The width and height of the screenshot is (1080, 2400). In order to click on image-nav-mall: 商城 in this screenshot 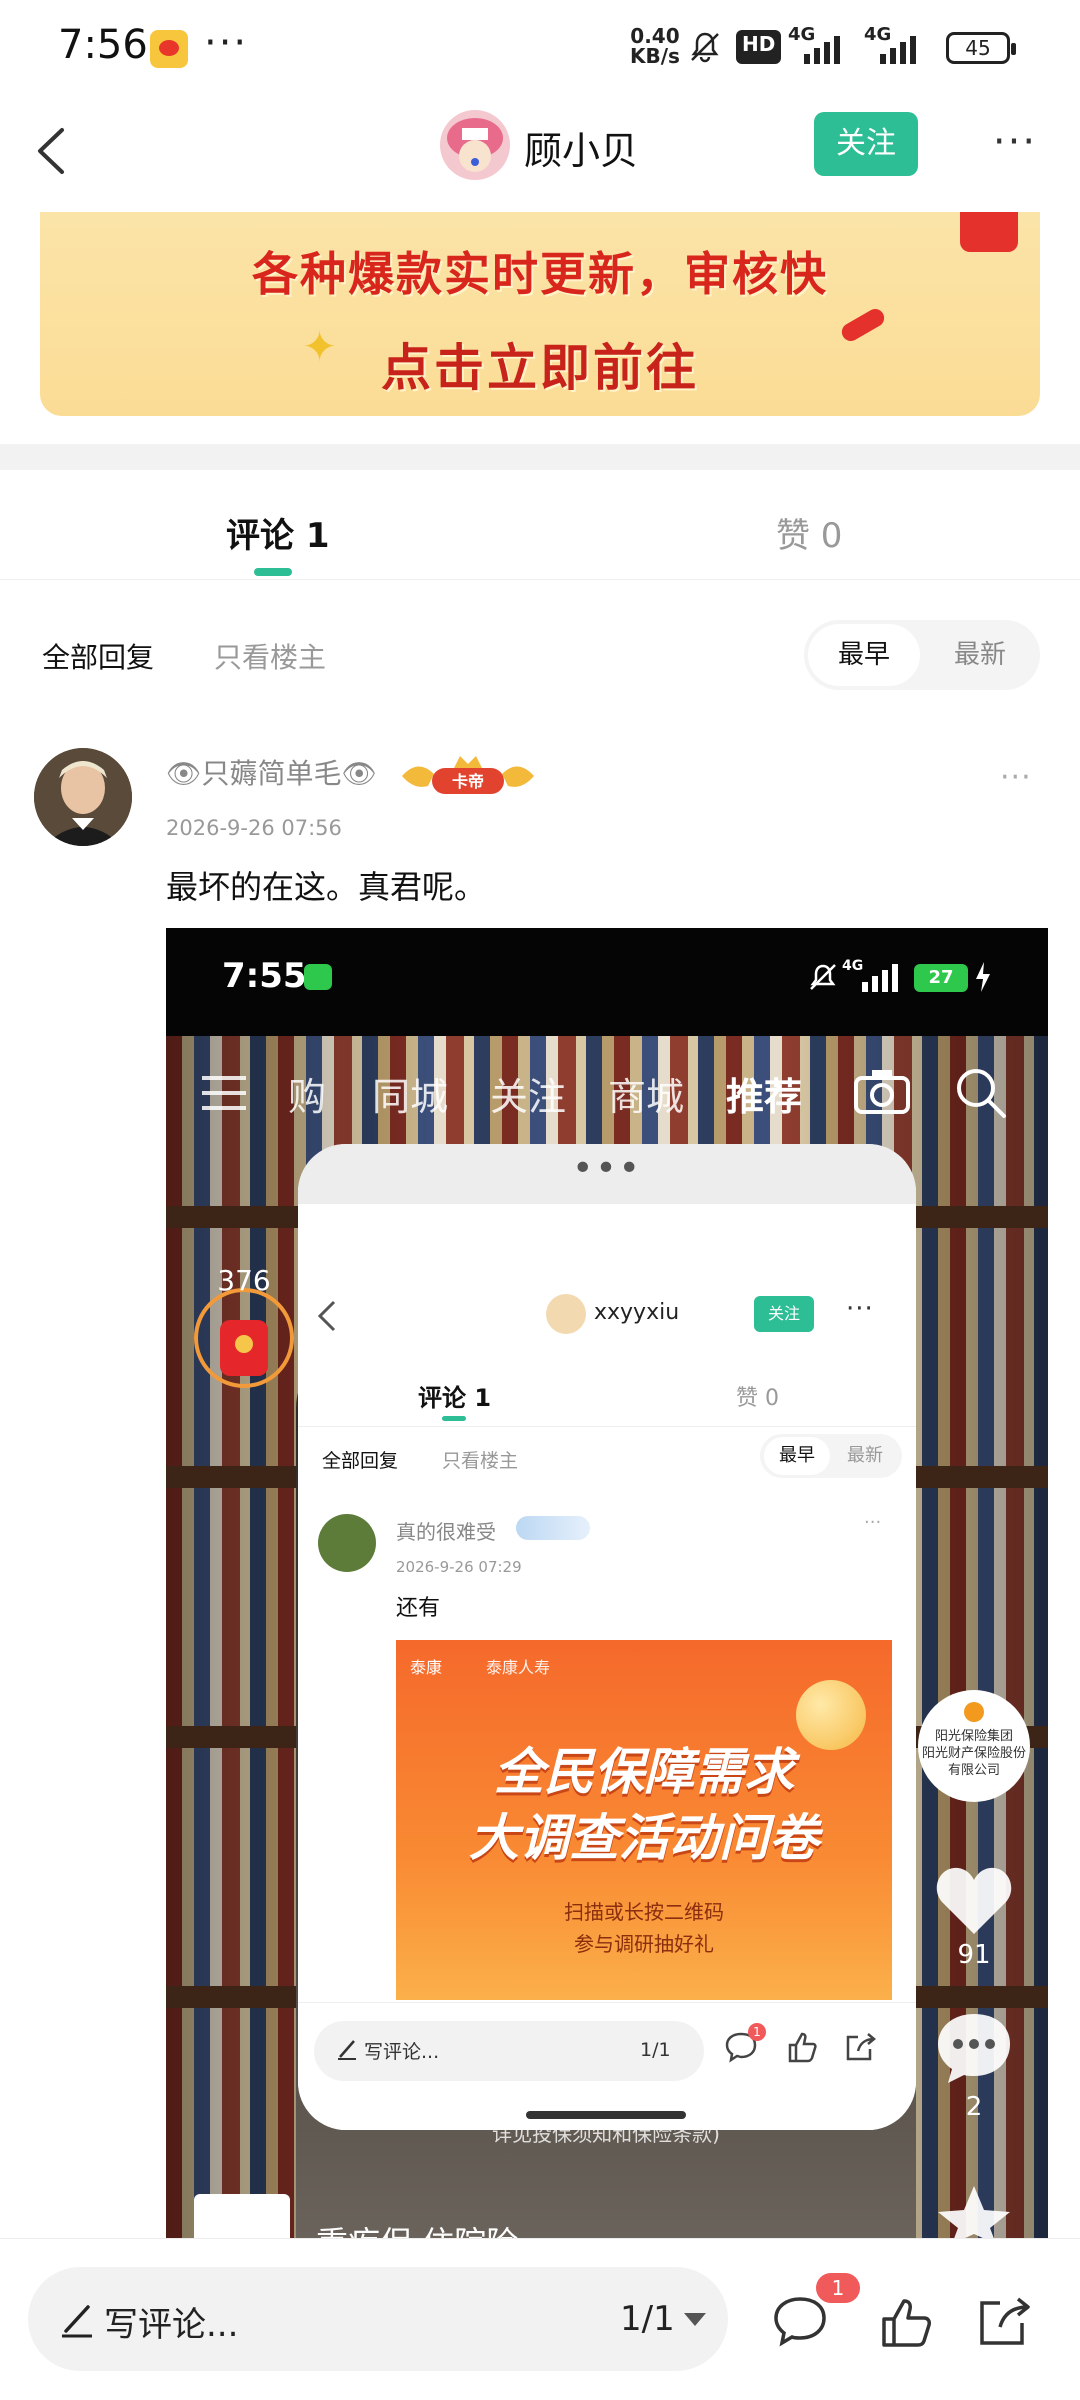, I will do `click(646, 1097)`.